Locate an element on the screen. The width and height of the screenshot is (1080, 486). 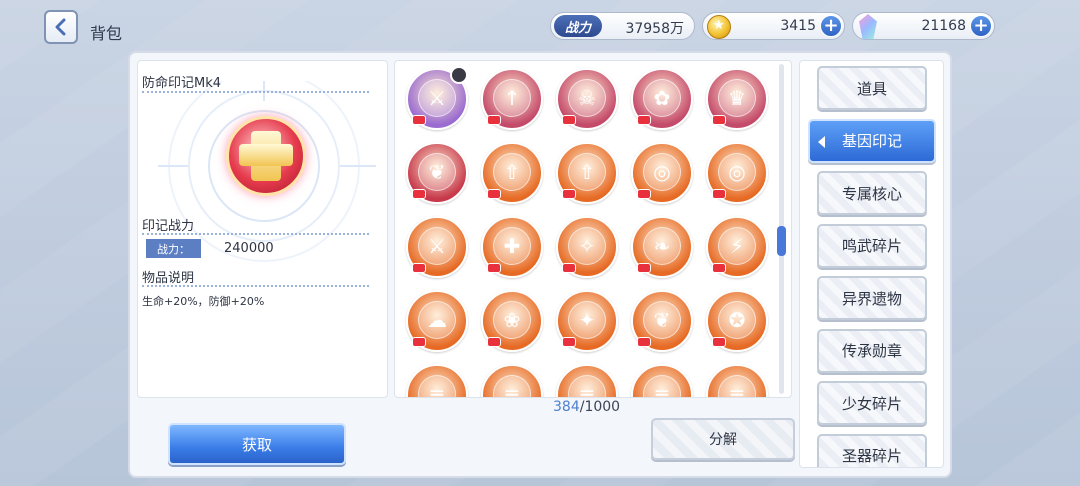
add-gems-button: + is located at coordinates (981, 26).